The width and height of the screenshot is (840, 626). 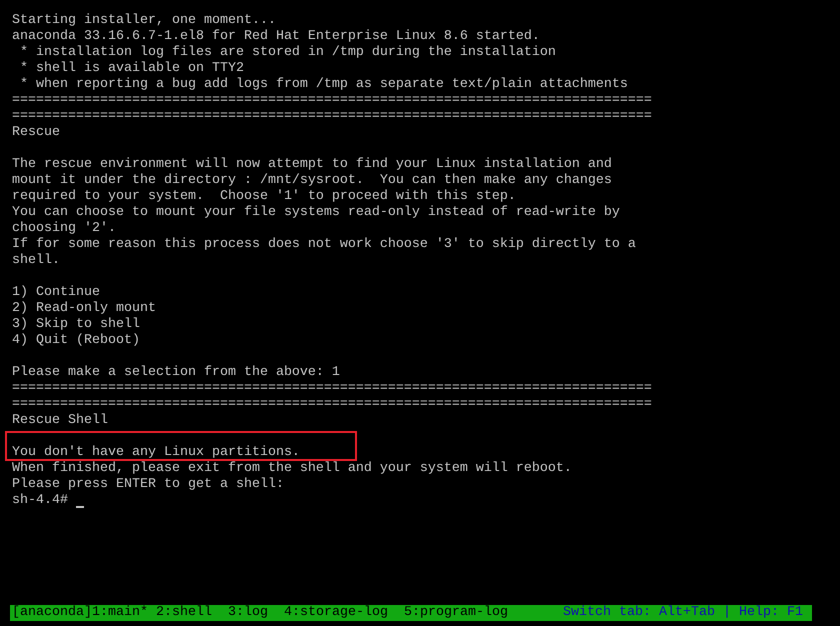 What do you see at coordinates (683, 613) in the screenshot?
I see `shortcut-hint: Switch tab: Alt+Tab | Help: F1` at bounding box center [683, 613].